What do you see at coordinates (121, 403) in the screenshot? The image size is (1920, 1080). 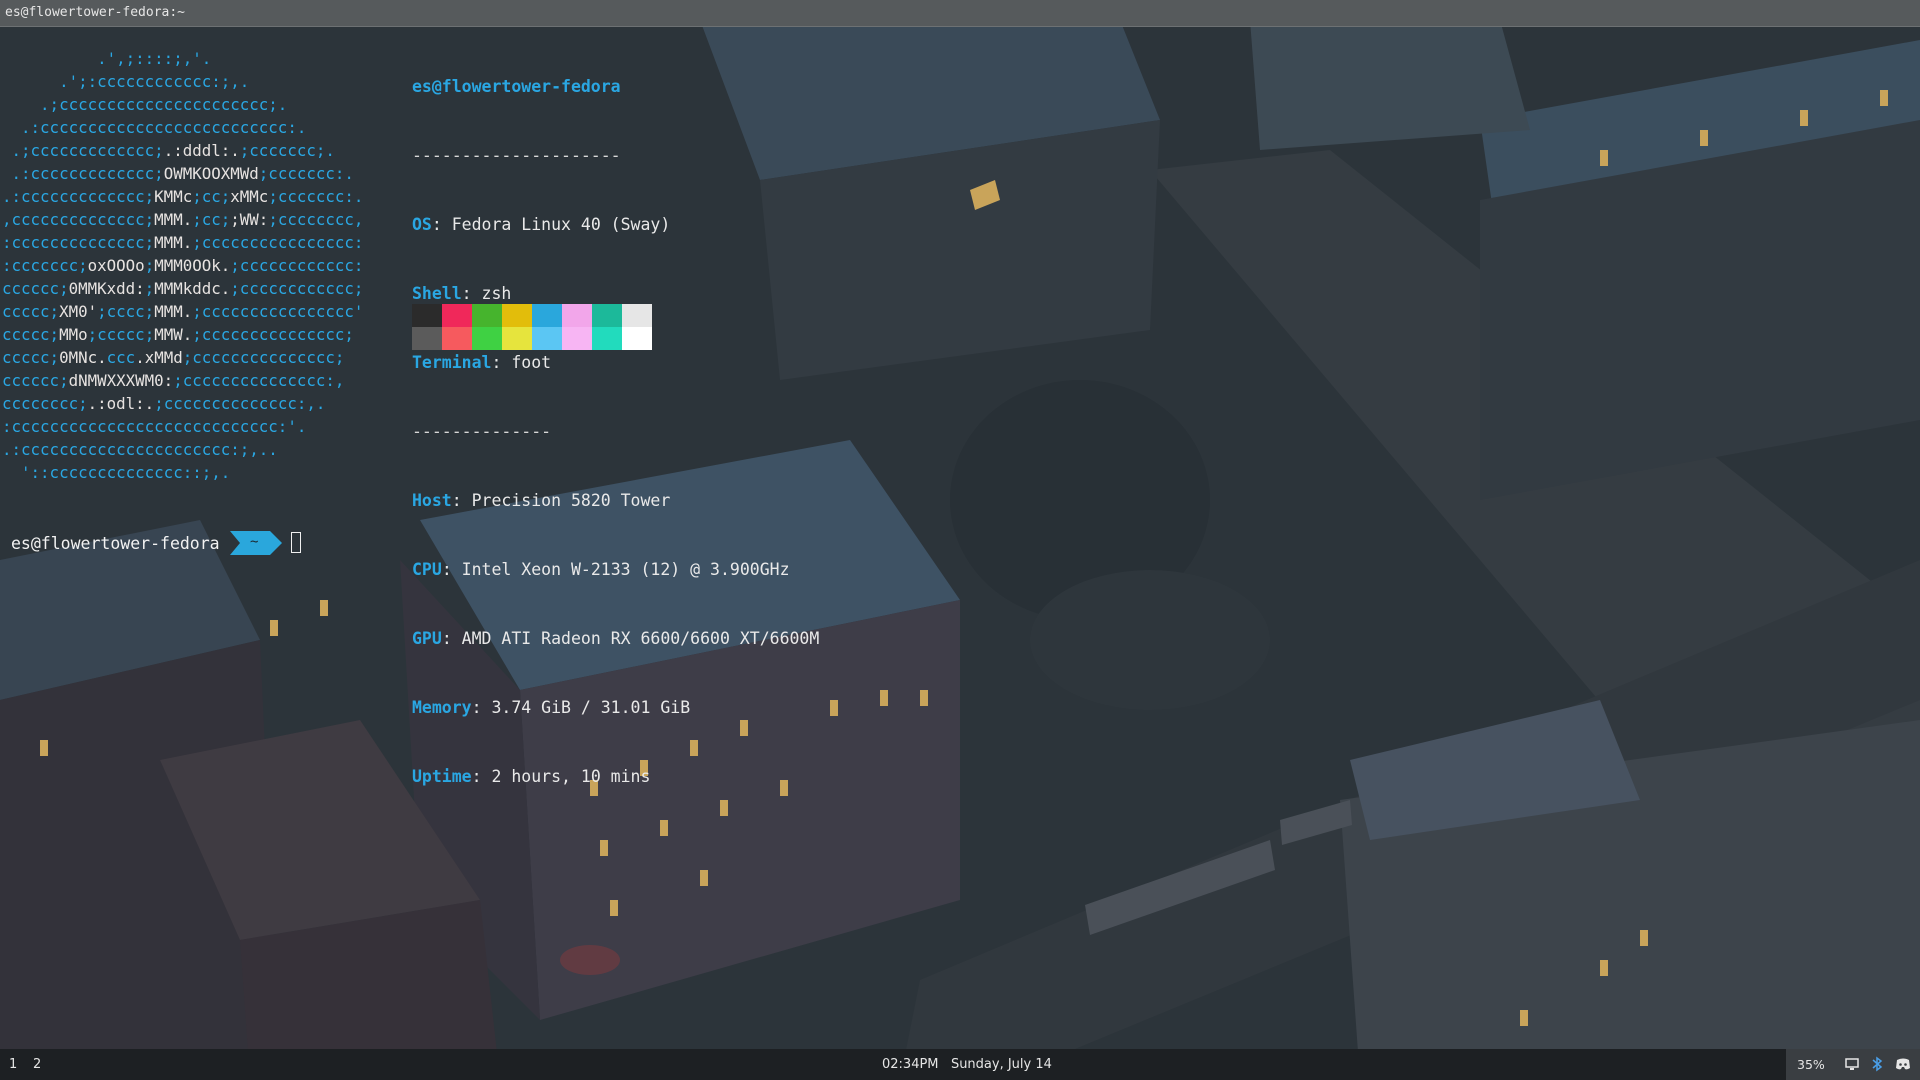 I see `logo-segment: .:odl:.` at bounding box center [121, 403].